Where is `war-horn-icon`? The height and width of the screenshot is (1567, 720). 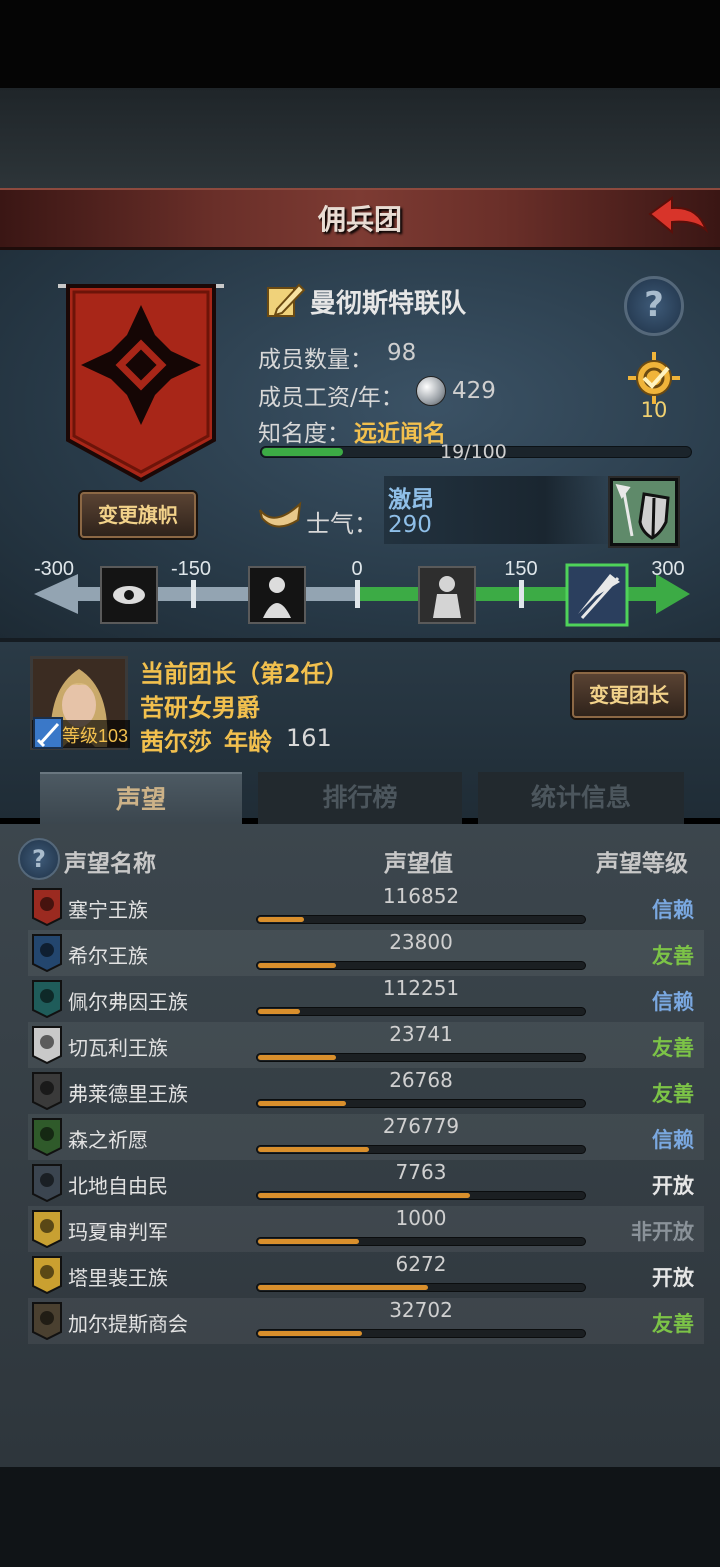
war-horn-icon is located at coordinates (280, 514).